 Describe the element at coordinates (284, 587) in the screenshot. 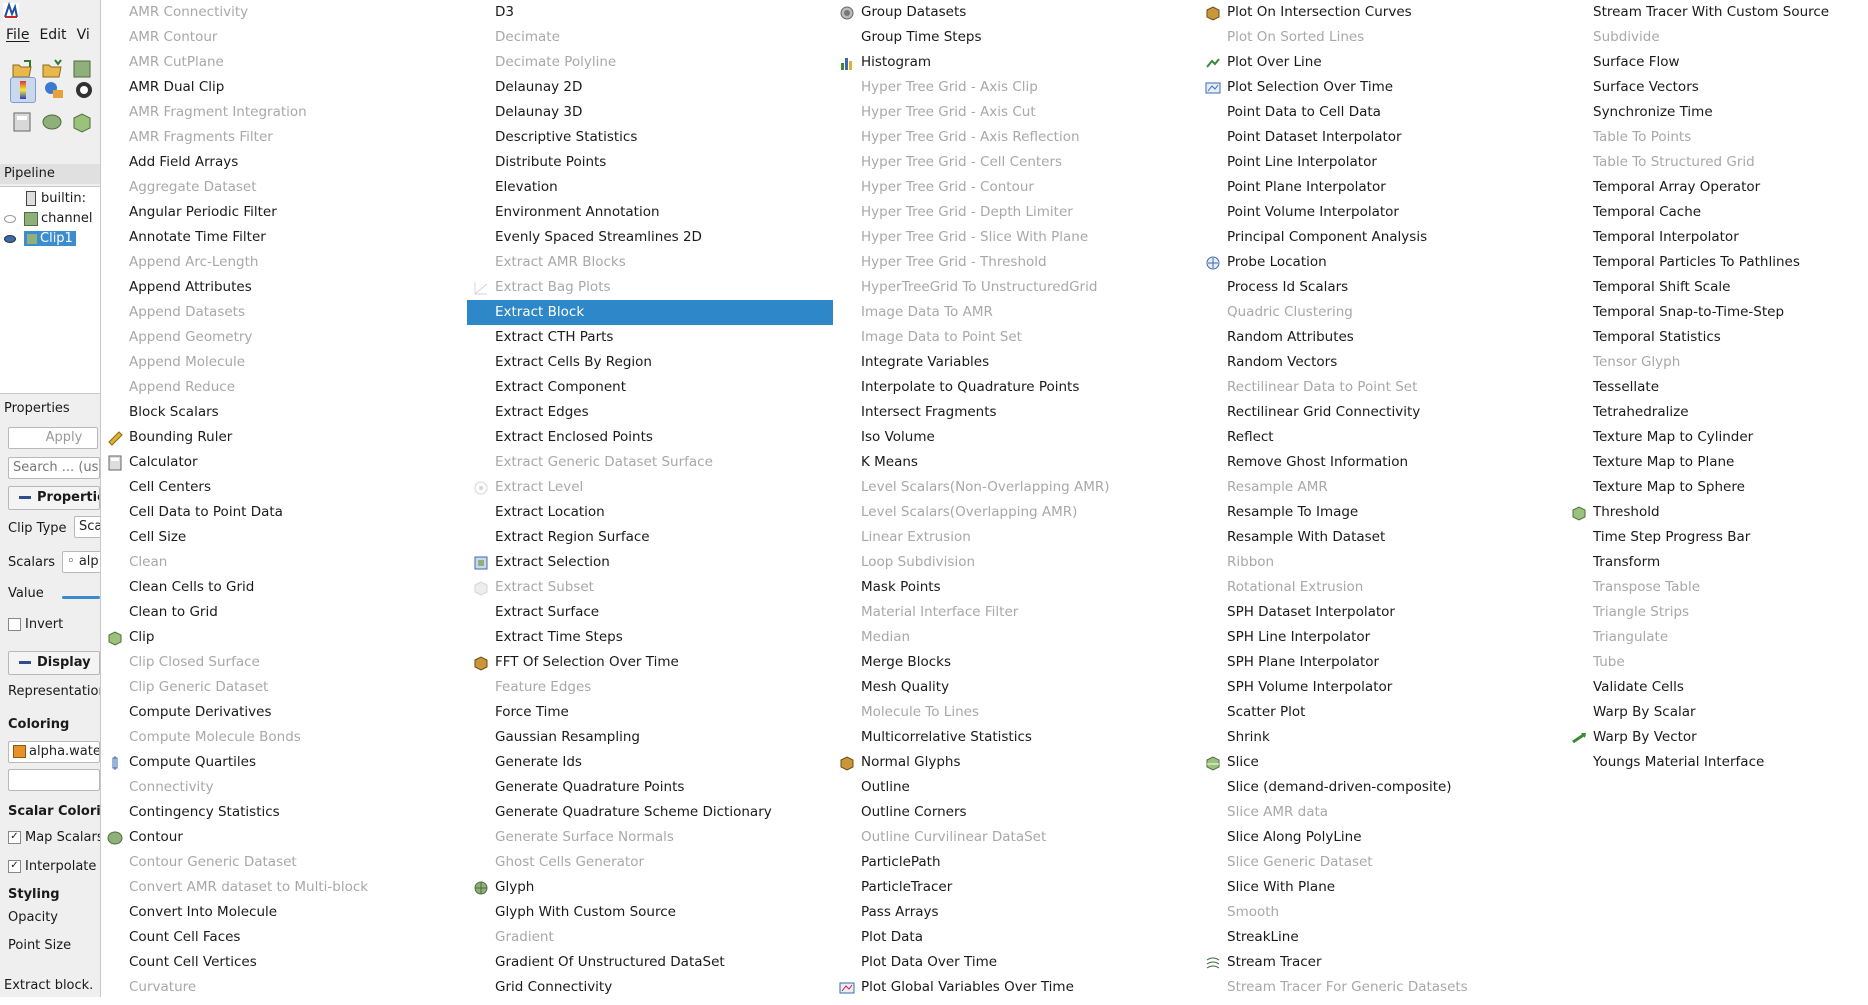

I see `menu-item-clean-cells-to-grid: Clean Cells to Grid` at that location.